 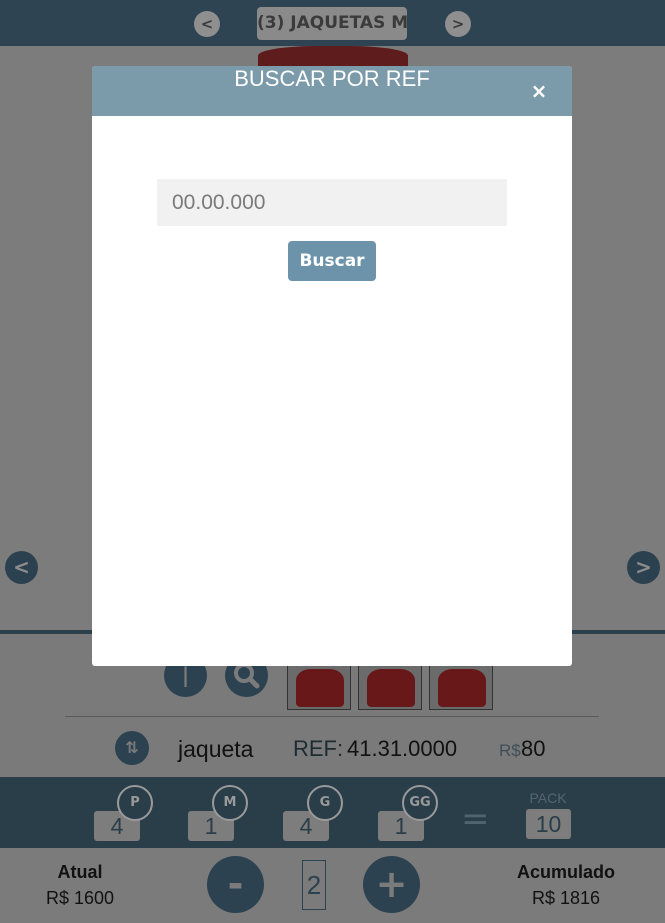 I want to click on current-total-value: R$ 1600, so click(x=80, y=898).